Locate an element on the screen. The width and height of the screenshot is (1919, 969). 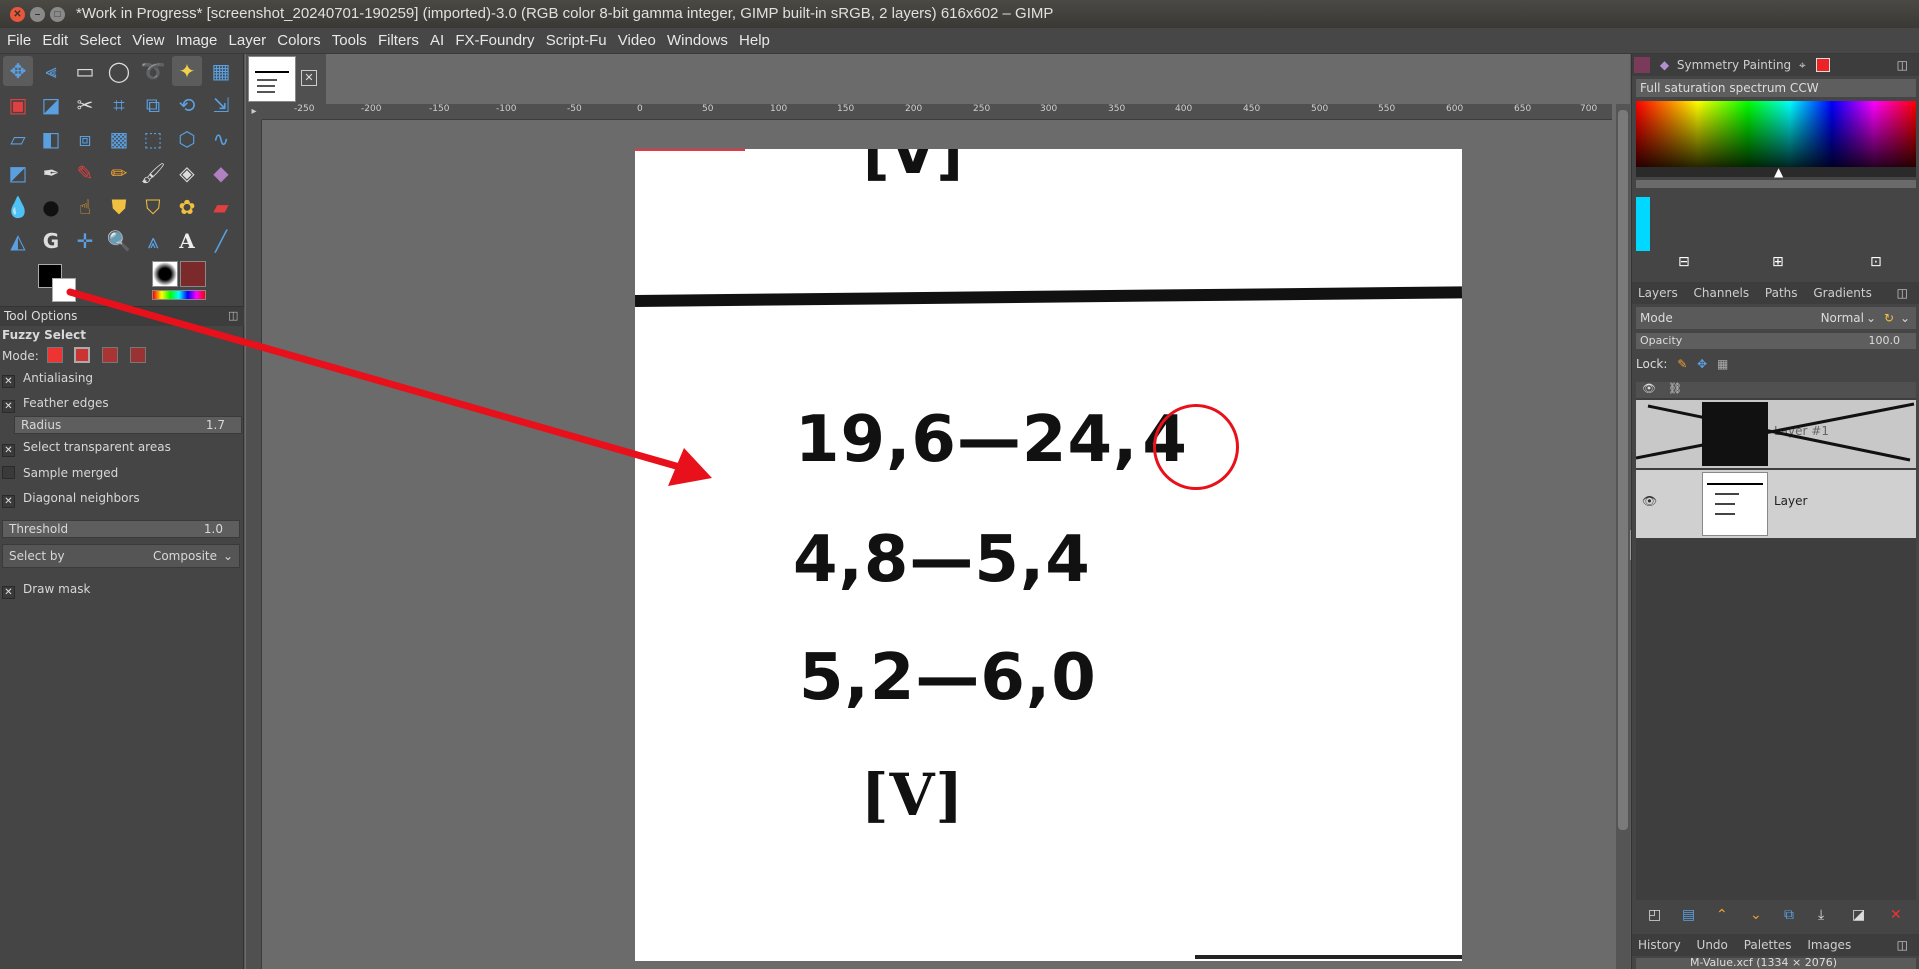
dodge-burn-icon: ▰ is located at coordinates (221, 207).